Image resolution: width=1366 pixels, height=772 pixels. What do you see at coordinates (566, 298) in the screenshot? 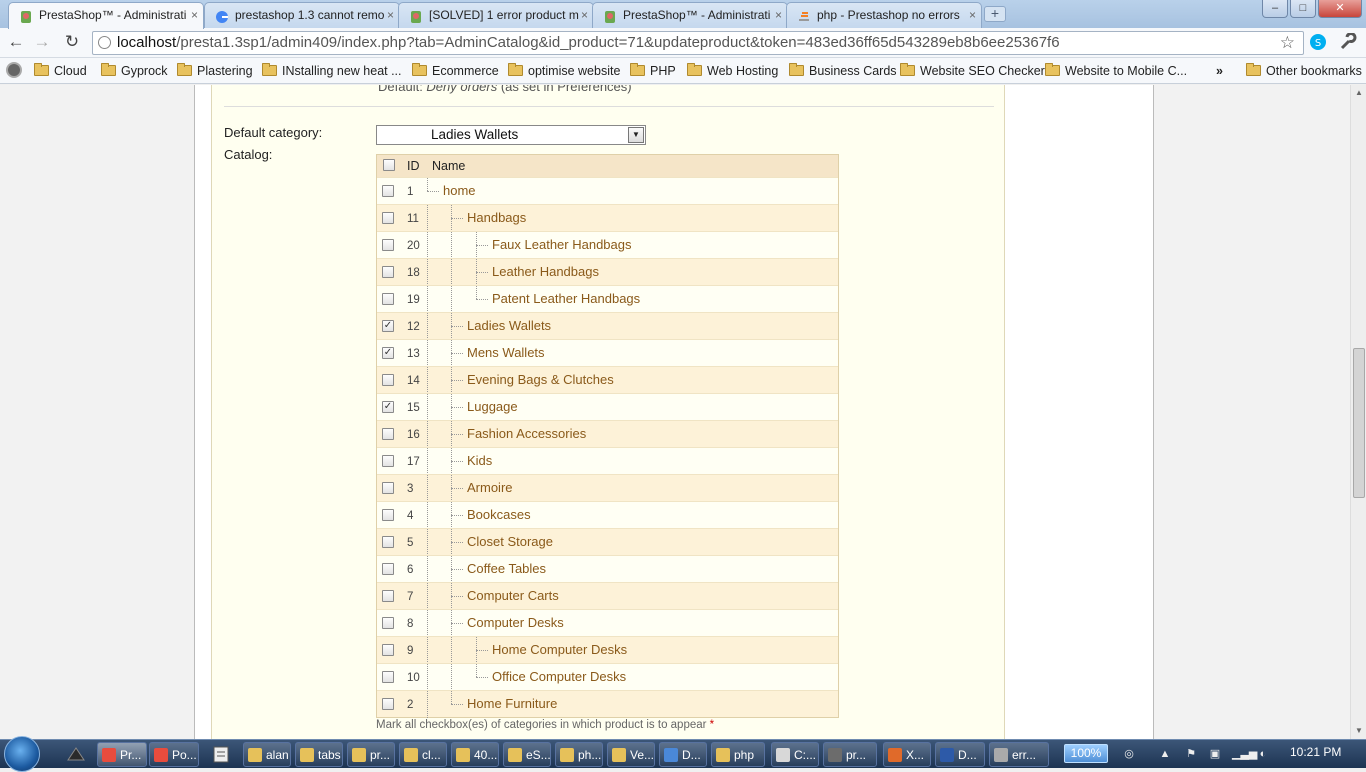
I see `category-name: Patent Leather Handbags` at bounding box center [566, 298].